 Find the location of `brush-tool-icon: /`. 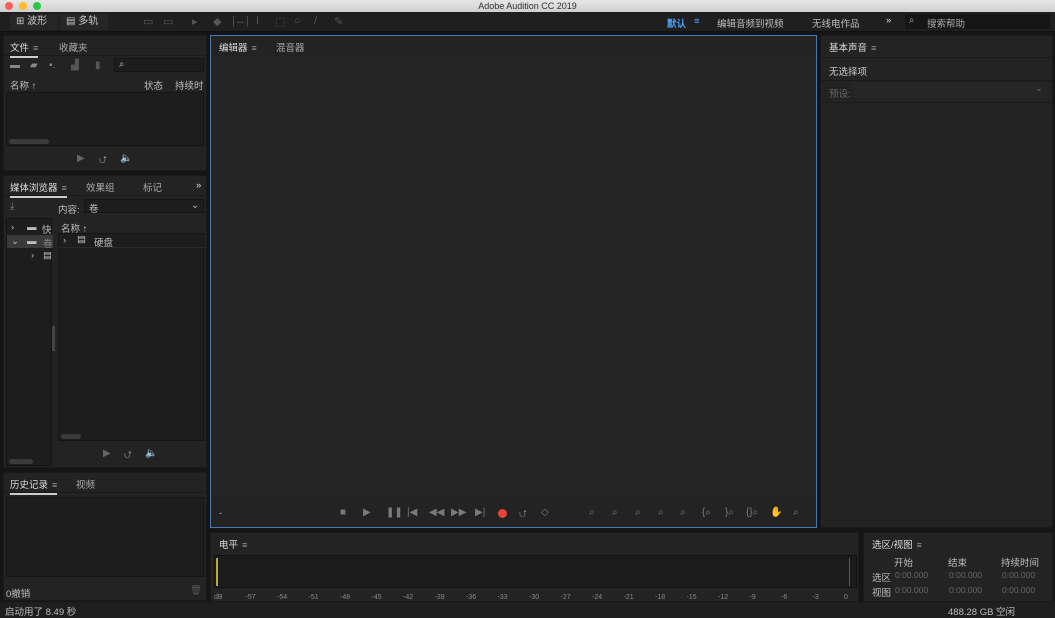

brush-tool-icon: / is located at coordinates (315, 21).